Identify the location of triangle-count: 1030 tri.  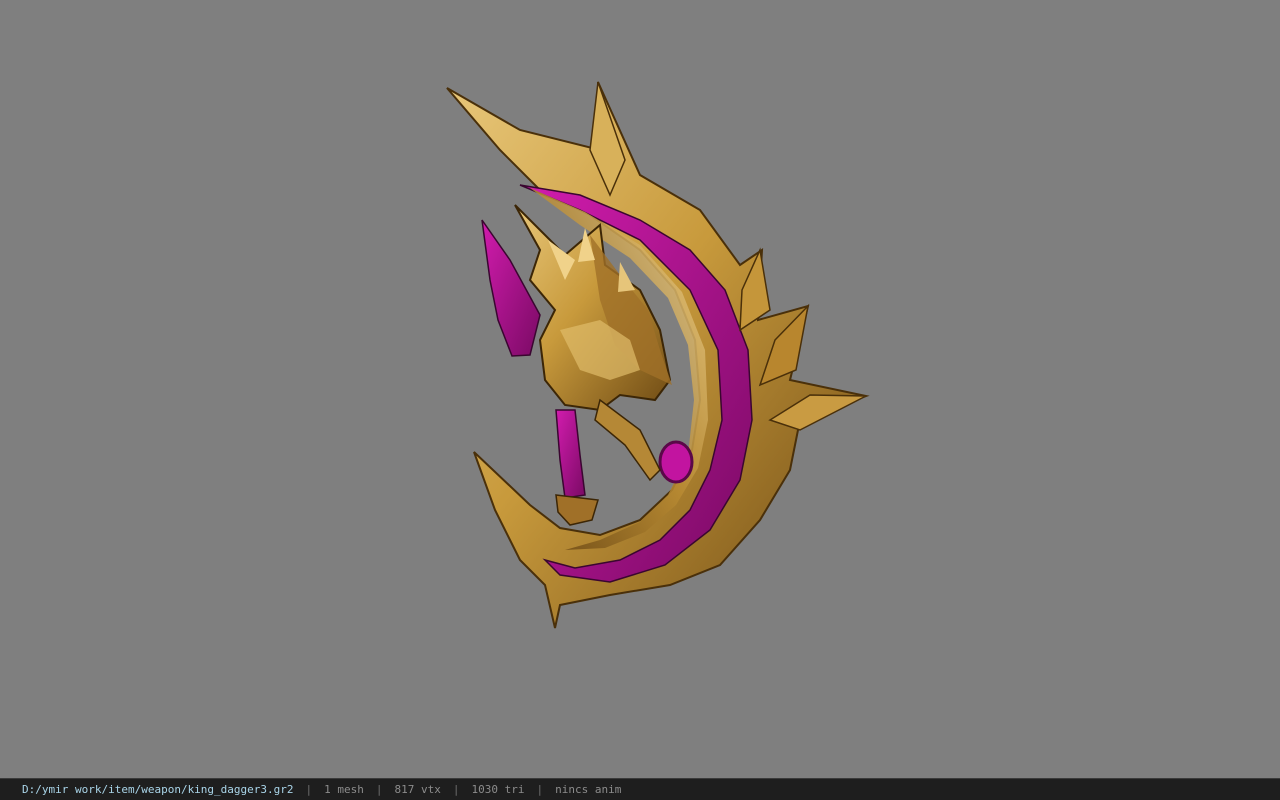
(498, 789).